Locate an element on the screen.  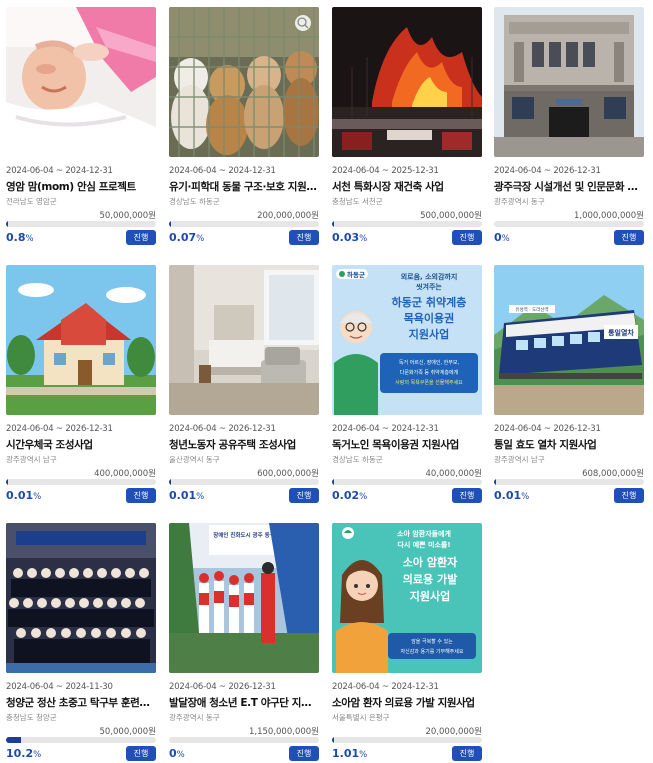
project-region: 울산광역시 동구 is located at coordinates (194, 459).